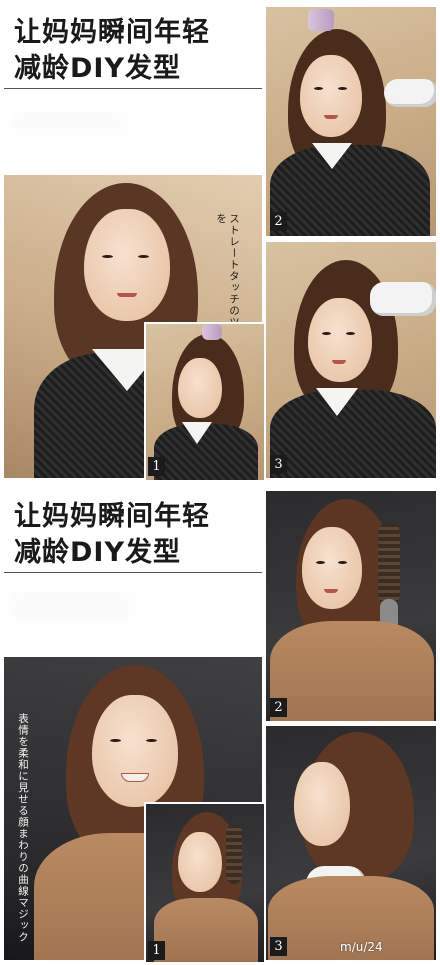 The height and width of the screenshot is (965, 440). What do you see at coordinates (112, 32) in the screenshot?
I see `section-1-title-line-1: 让妈妈瞬间年轻` at bounding box center [112, 32].